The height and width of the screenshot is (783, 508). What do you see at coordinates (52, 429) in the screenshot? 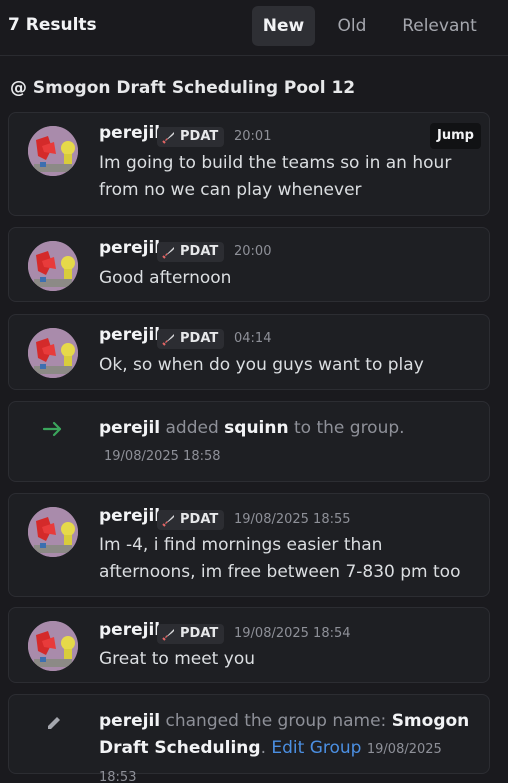
I see `arrow-right-icon` at bounding box center [52, 429].